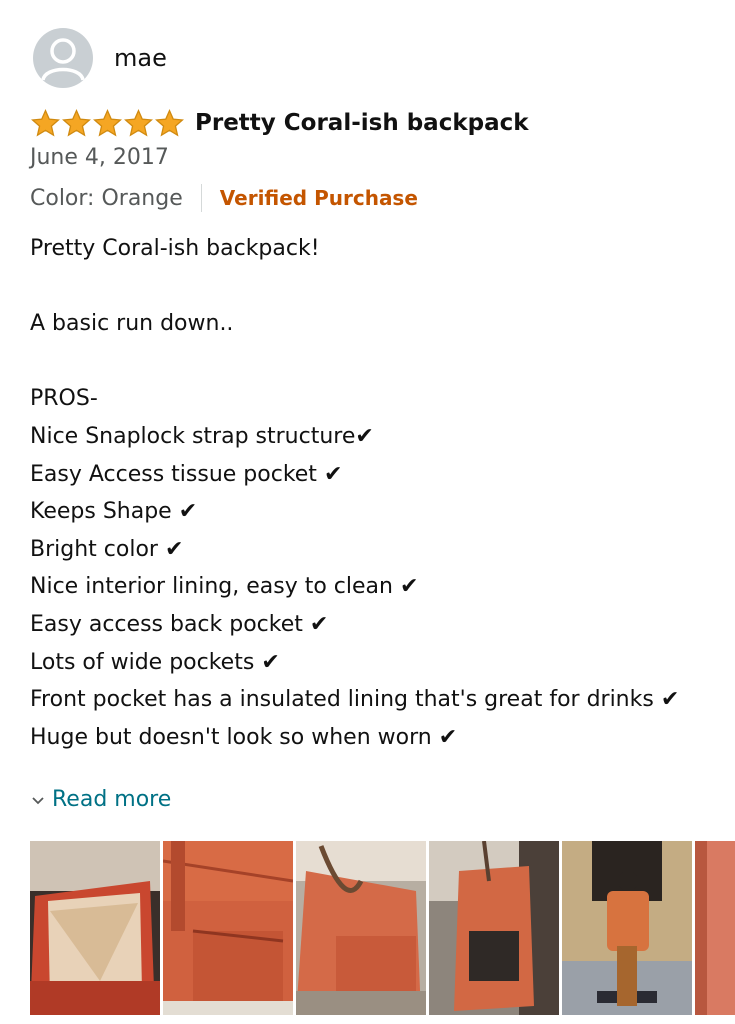  What do you see at coordinates (170, 624) in the screenshot?
I see `review-body-text: Easy access back pocket` at bounding box center [170, 624].